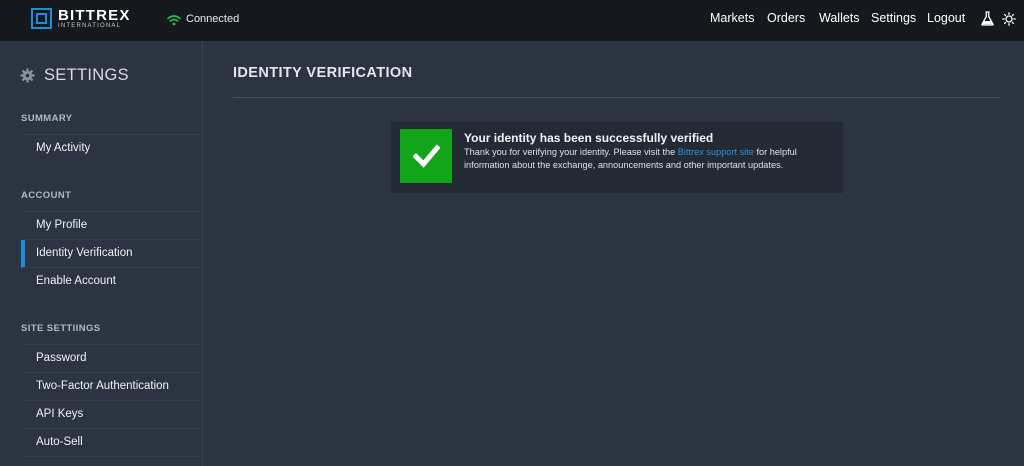  What do you see at coordinates (47, 118) in the screenshot?
I see `section-summary: SUMMARY` at bounding box center [47, 118].